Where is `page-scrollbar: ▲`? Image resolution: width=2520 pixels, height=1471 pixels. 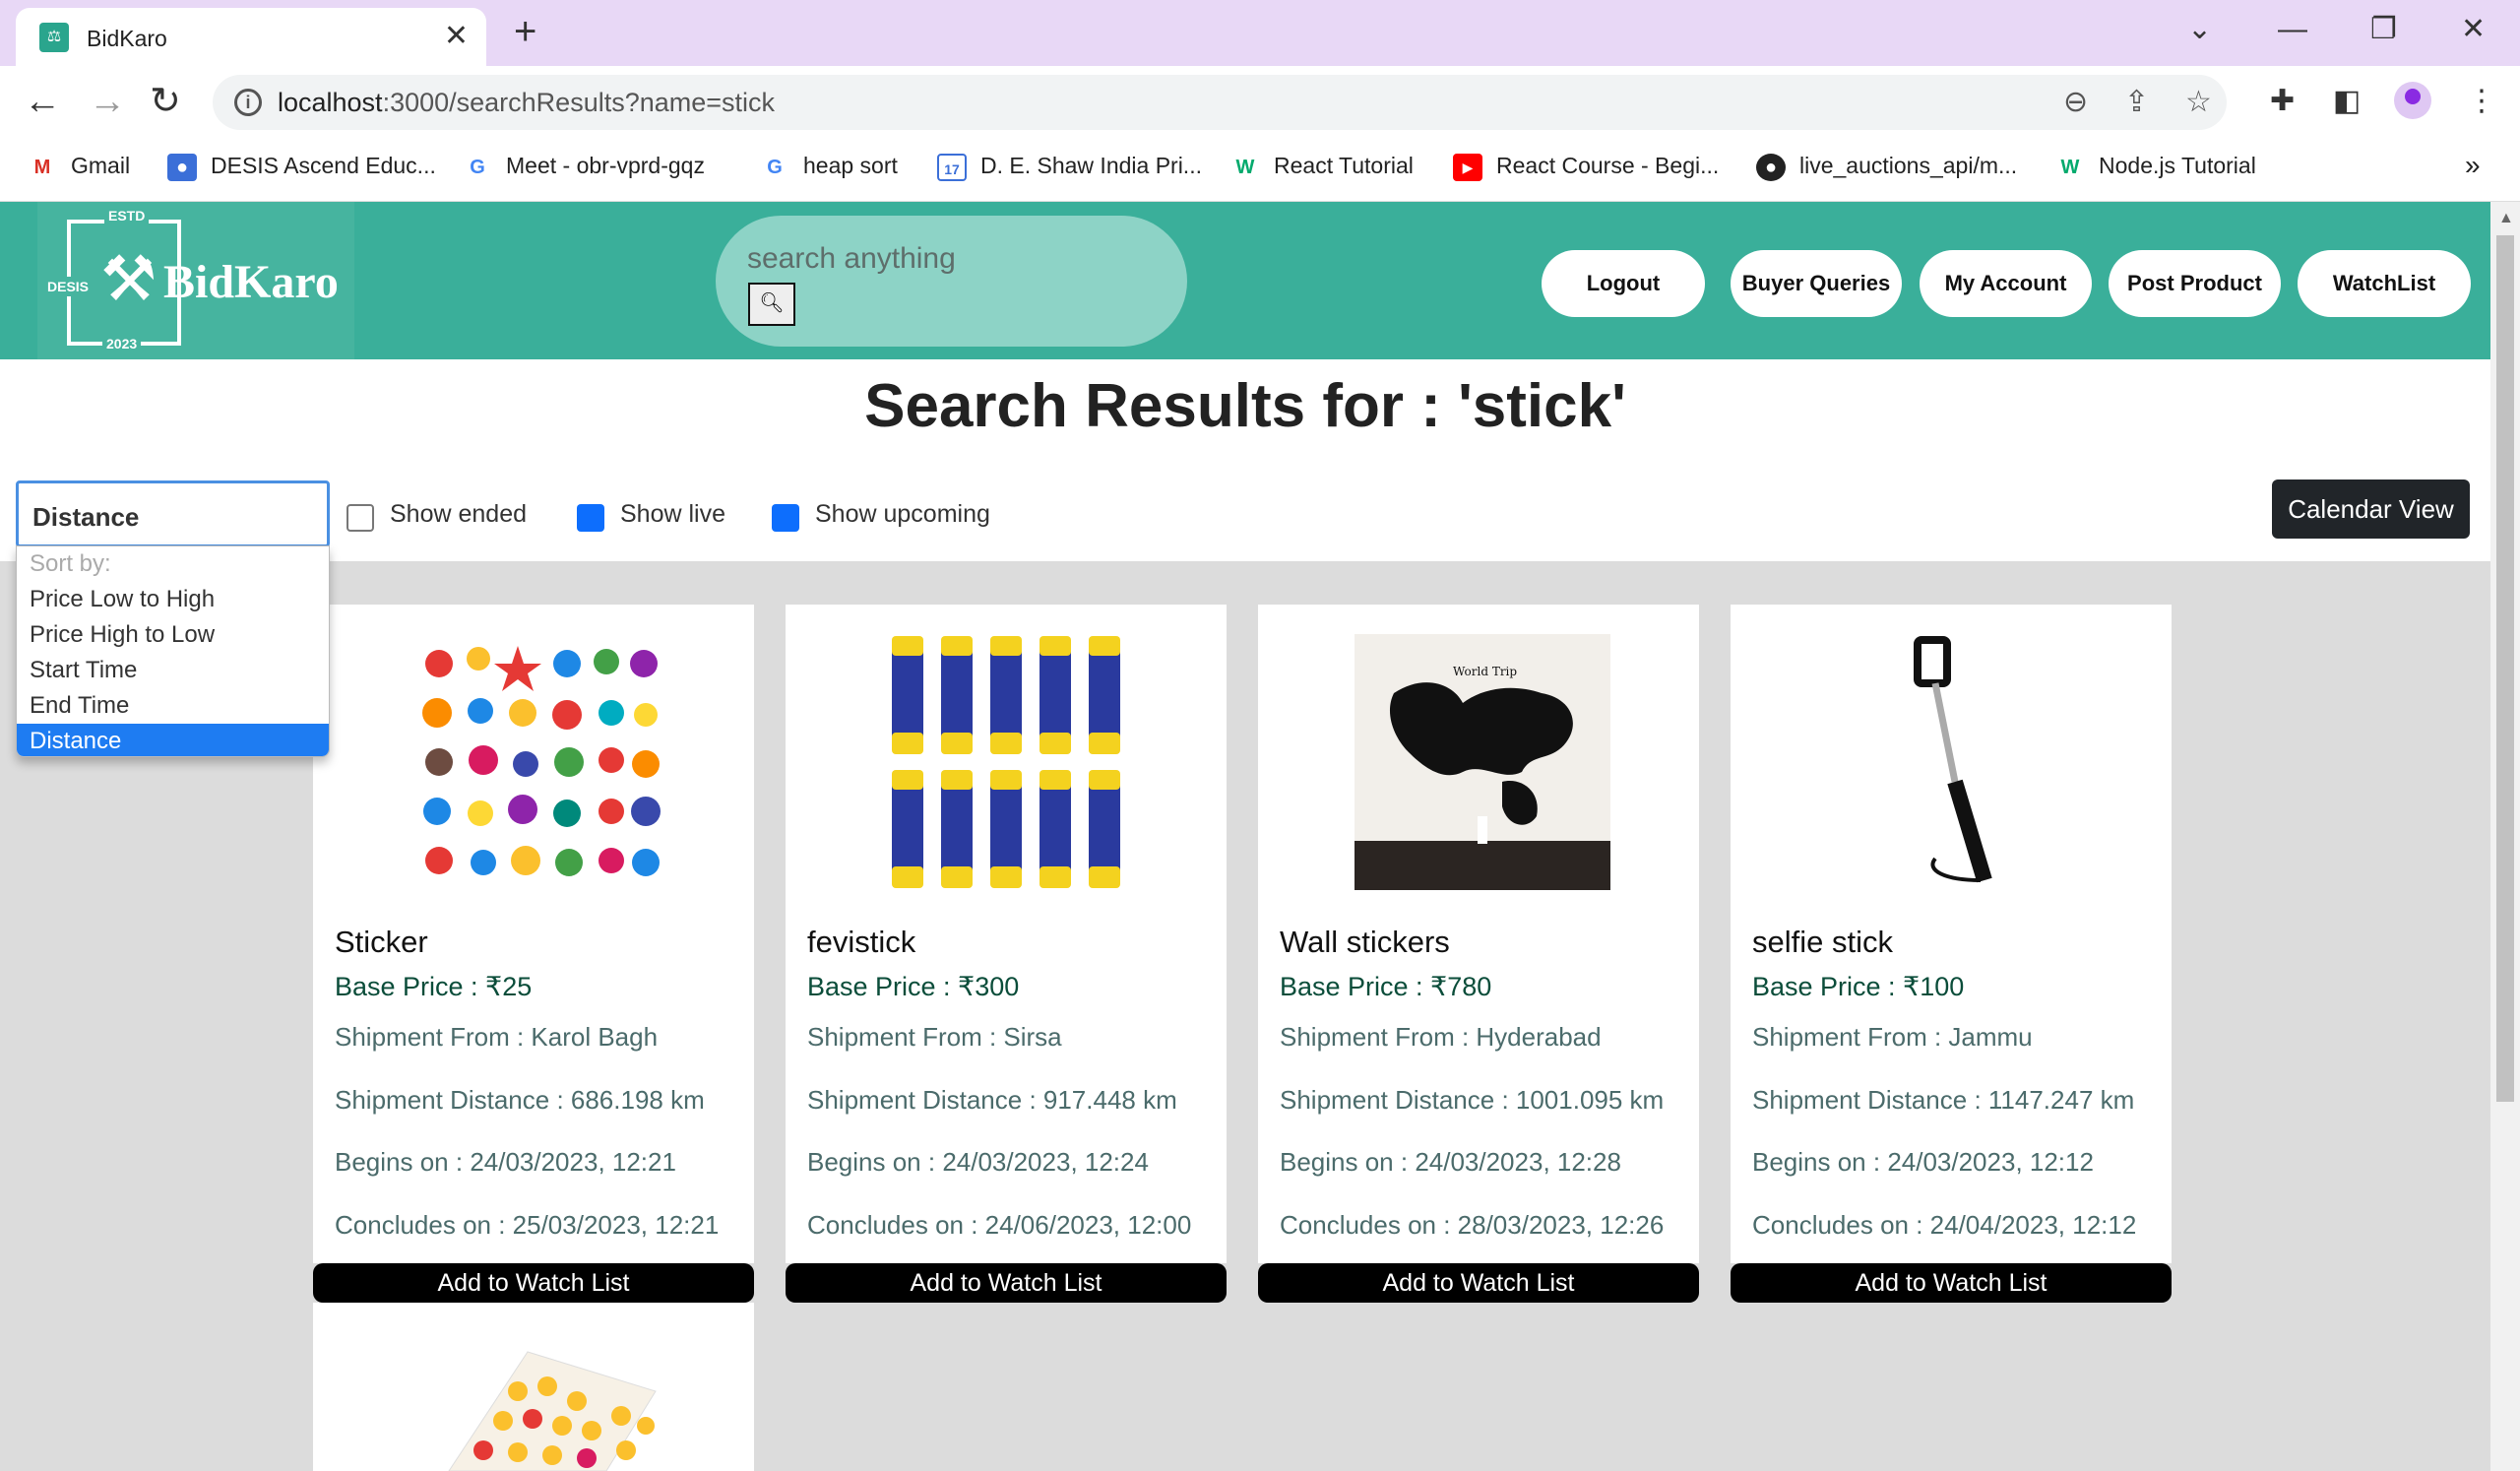 page-scrollbar: ▲ is located at coordinates (2505, 836).